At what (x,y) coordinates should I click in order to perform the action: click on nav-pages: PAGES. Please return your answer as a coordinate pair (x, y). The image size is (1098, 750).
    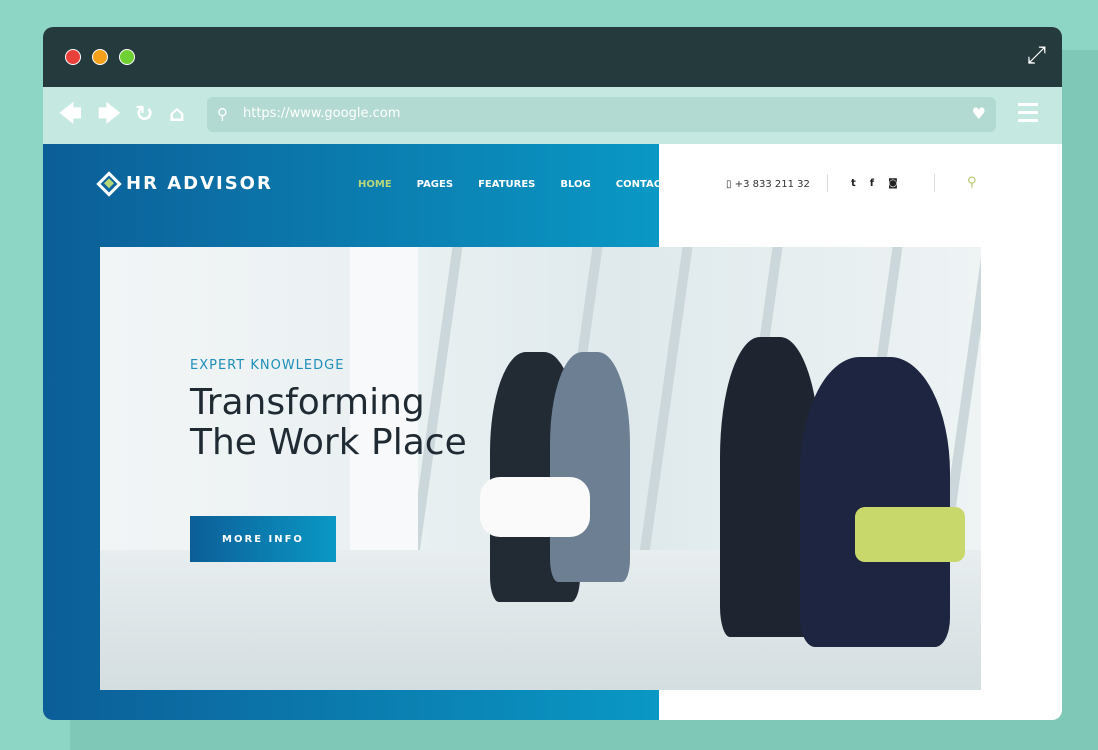
    Looking at the image, I should click on (435, 184).